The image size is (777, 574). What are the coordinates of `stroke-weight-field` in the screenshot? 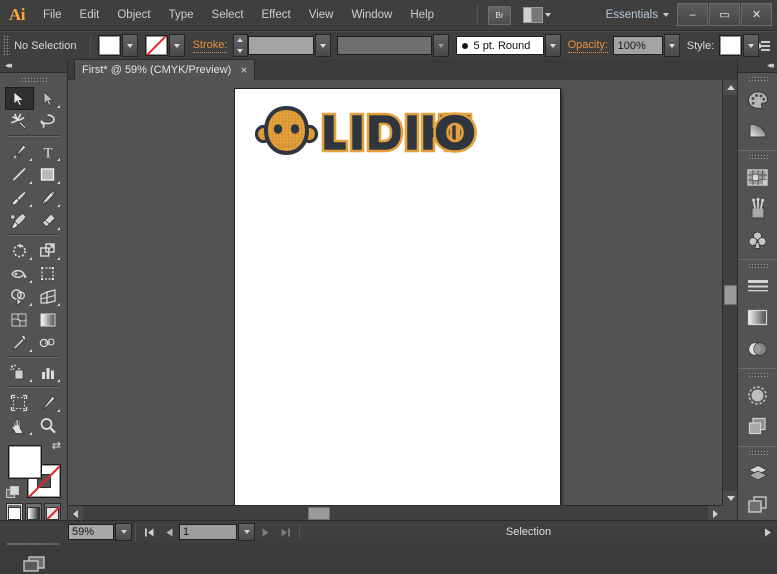 It's located at (280, 45).